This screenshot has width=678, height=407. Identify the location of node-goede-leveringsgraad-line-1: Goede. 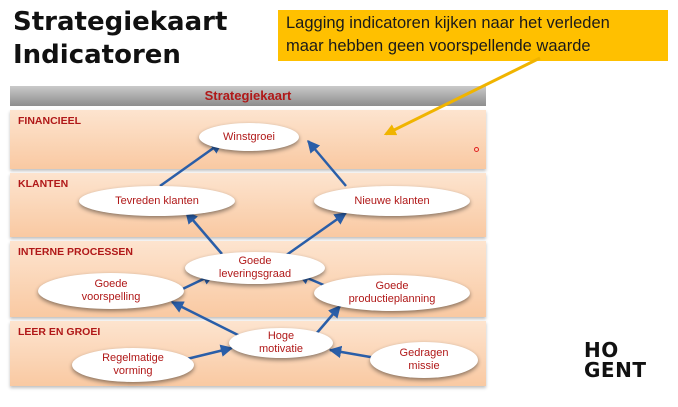
(255, 261).